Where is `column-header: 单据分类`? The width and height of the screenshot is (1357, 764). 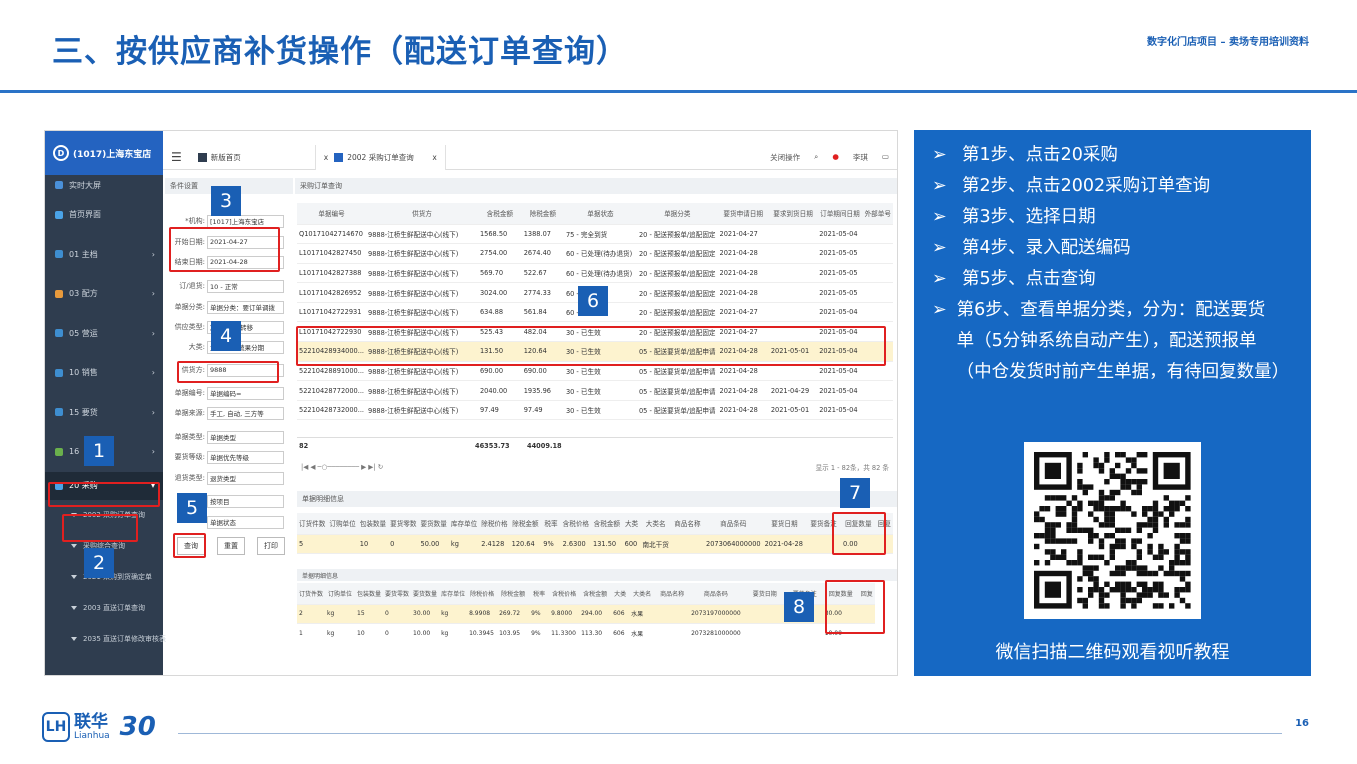 column-header: 单据分类 is located at coordinates (677, 214).